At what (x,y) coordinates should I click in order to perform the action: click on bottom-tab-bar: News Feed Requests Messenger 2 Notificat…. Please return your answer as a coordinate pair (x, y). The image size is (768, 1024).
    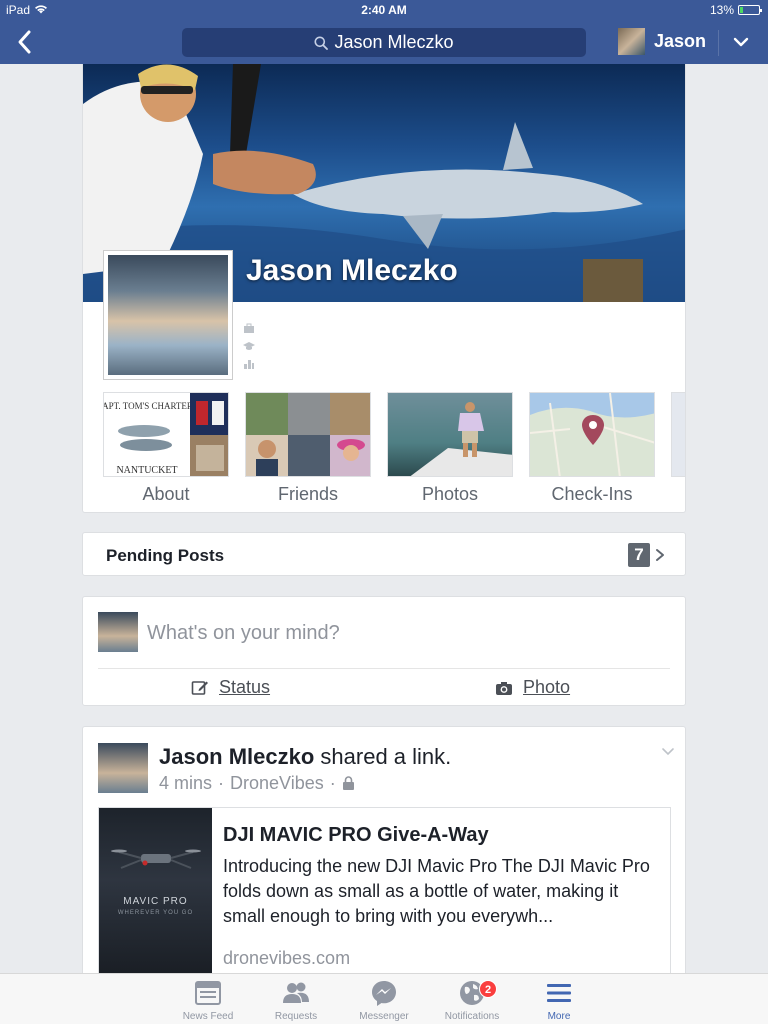
    Looking at the image, I should click on (384, 998).